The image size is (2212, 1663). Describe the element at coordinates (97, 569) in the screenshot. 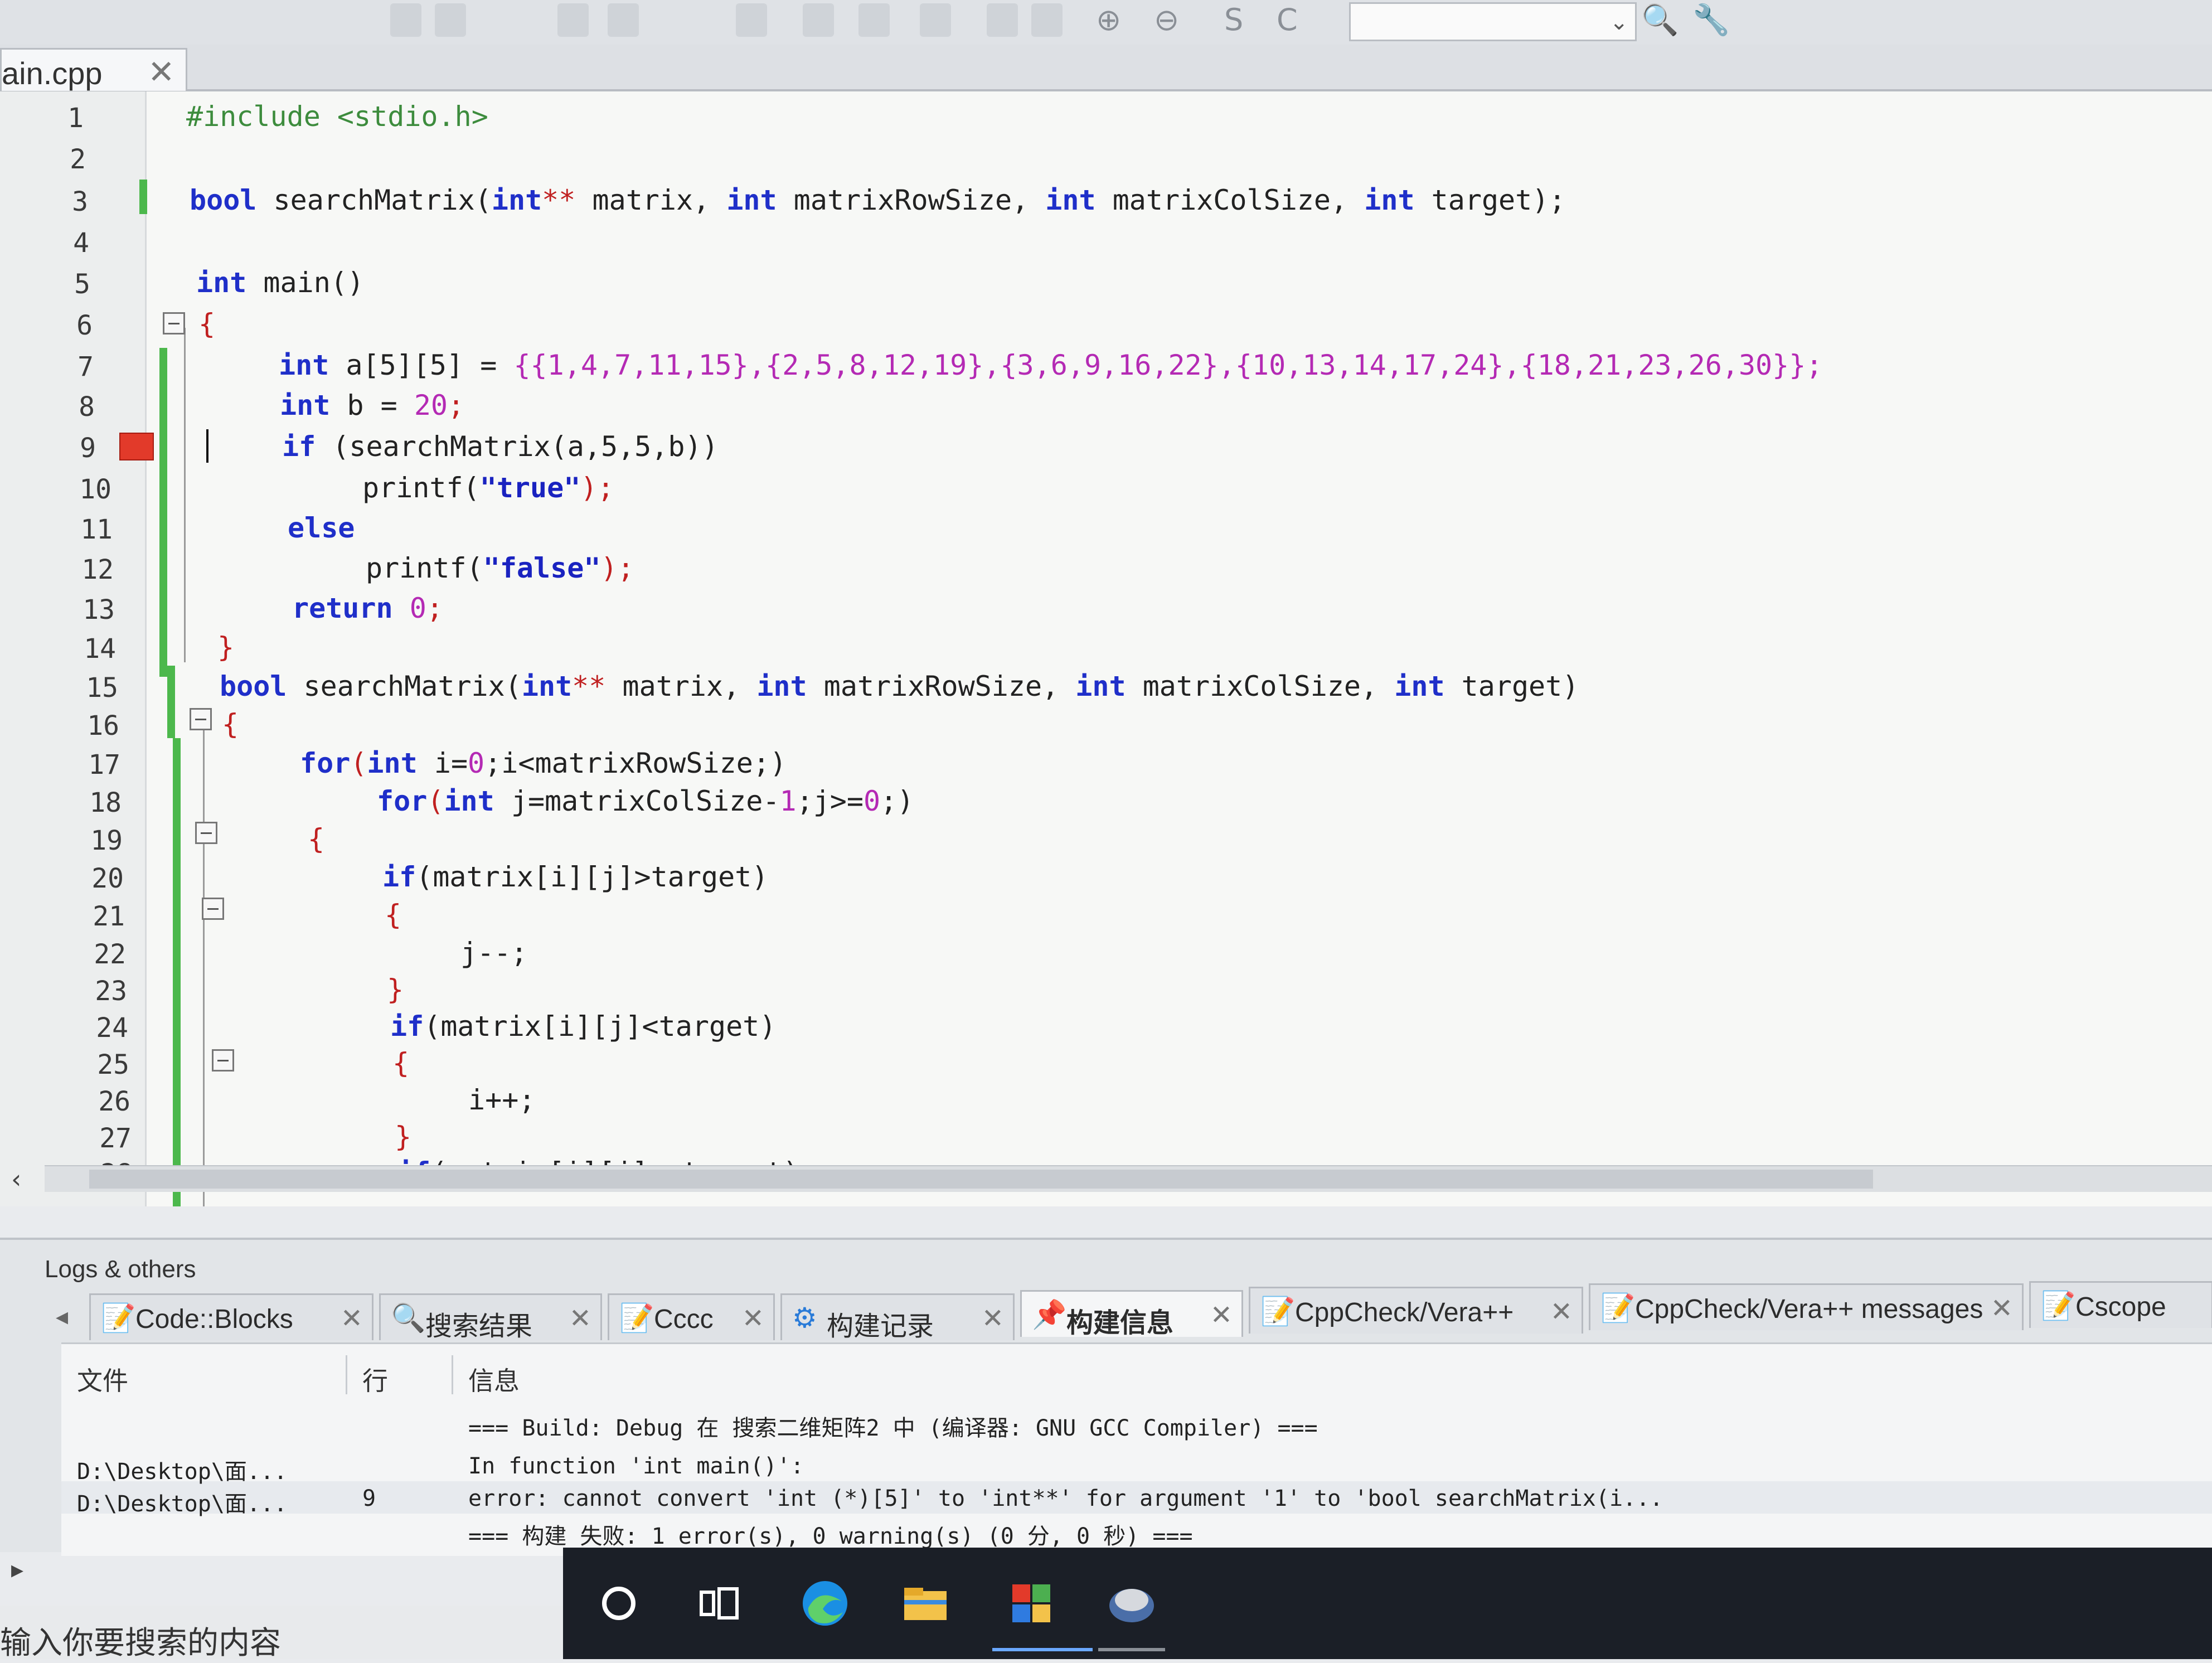

I see `line-number: 12` at that location.